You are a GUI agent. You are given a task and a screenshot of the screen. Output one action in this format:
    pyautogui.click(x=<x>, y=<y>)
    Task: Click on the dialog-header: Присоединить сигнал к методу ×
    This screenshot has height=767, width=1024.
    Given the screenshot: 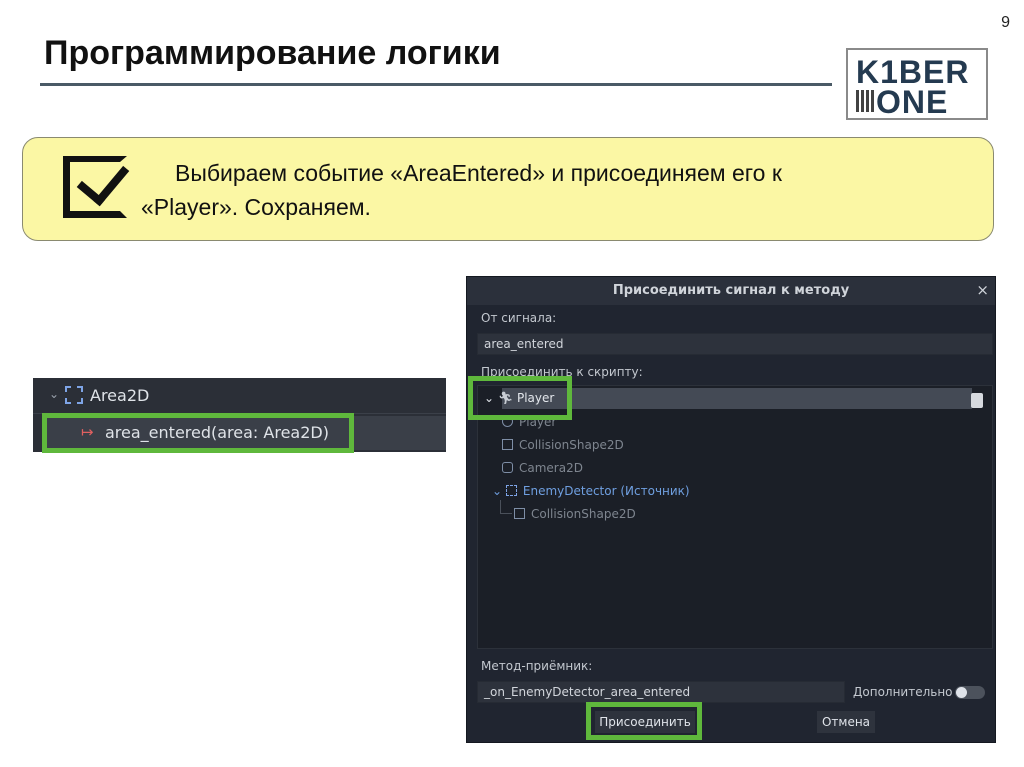 What is the action you would take?
    pyautogui.click(x=731, y=291)
    